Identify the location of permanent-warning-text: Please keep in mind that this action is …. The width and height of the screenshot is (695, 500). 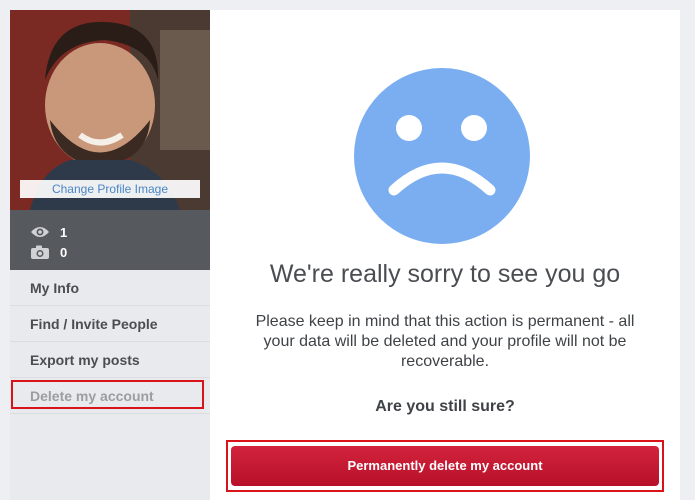
(445, 341).